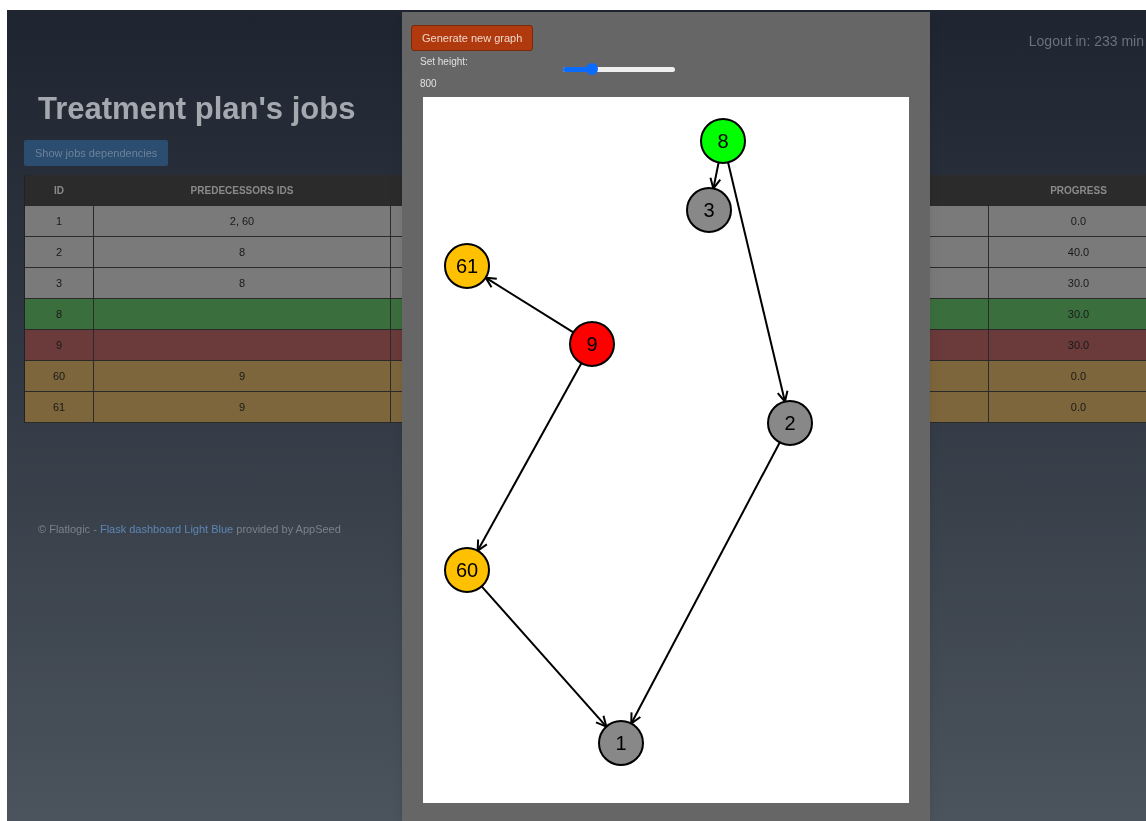  What do you see at coordinates (96, 153) in the screenshot?
I see `show-dependencies-button: Show jobs dependencies` at bounding box center [96, 153].